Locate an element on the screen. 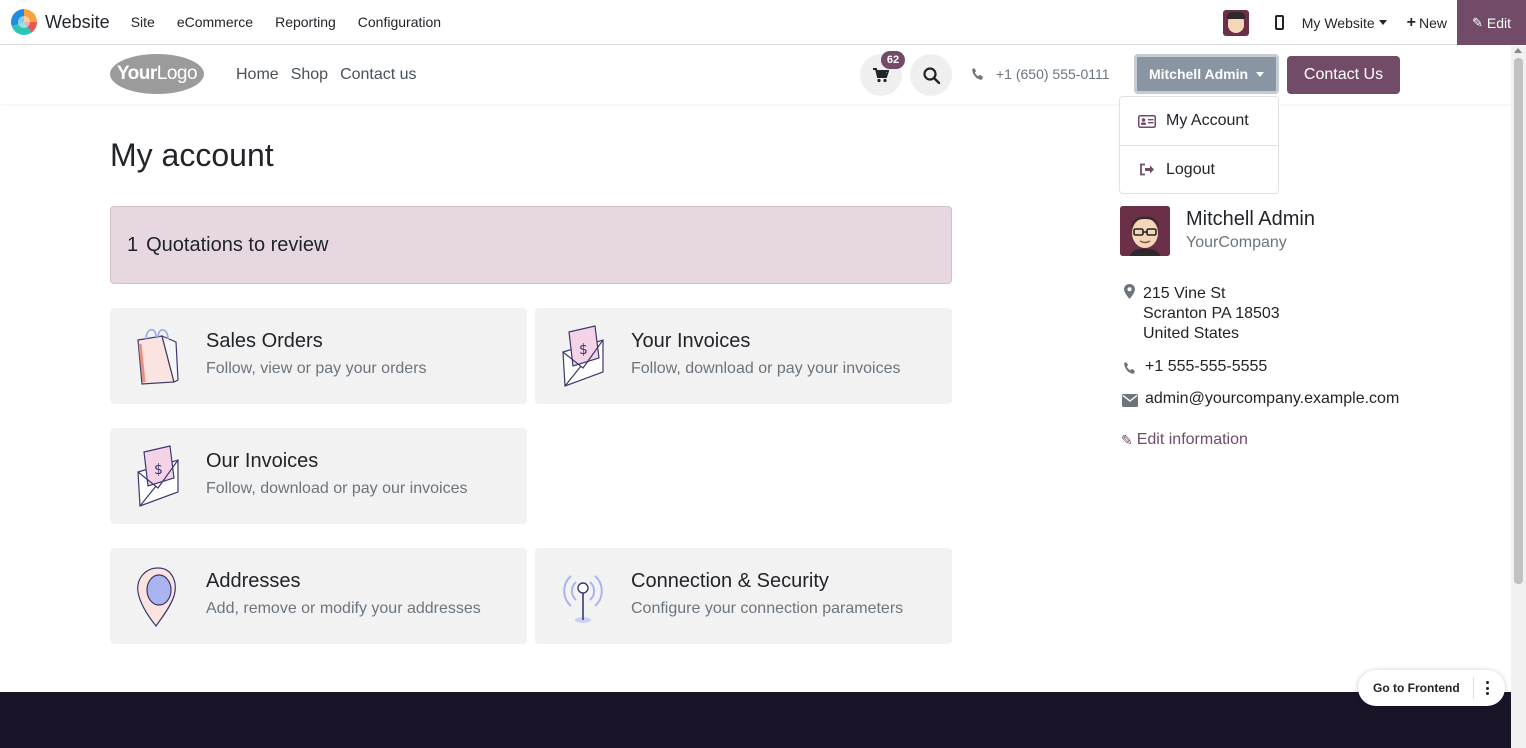 The height and width of the screenshot is (748, 1526). nav-contact-us: Contact us is located at coordinates (378, 75).